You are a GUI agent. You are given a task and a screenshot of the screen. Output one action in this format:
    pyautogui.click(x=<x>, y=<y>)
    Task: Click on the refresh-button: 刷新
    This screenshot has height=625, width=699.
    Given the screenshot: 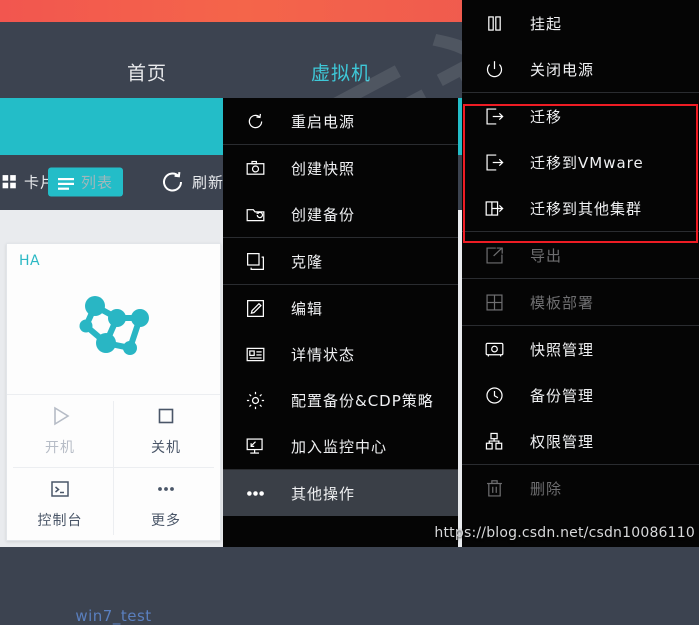 What is the action you would take?
    pyautogui.click(x=192, y=182)
    